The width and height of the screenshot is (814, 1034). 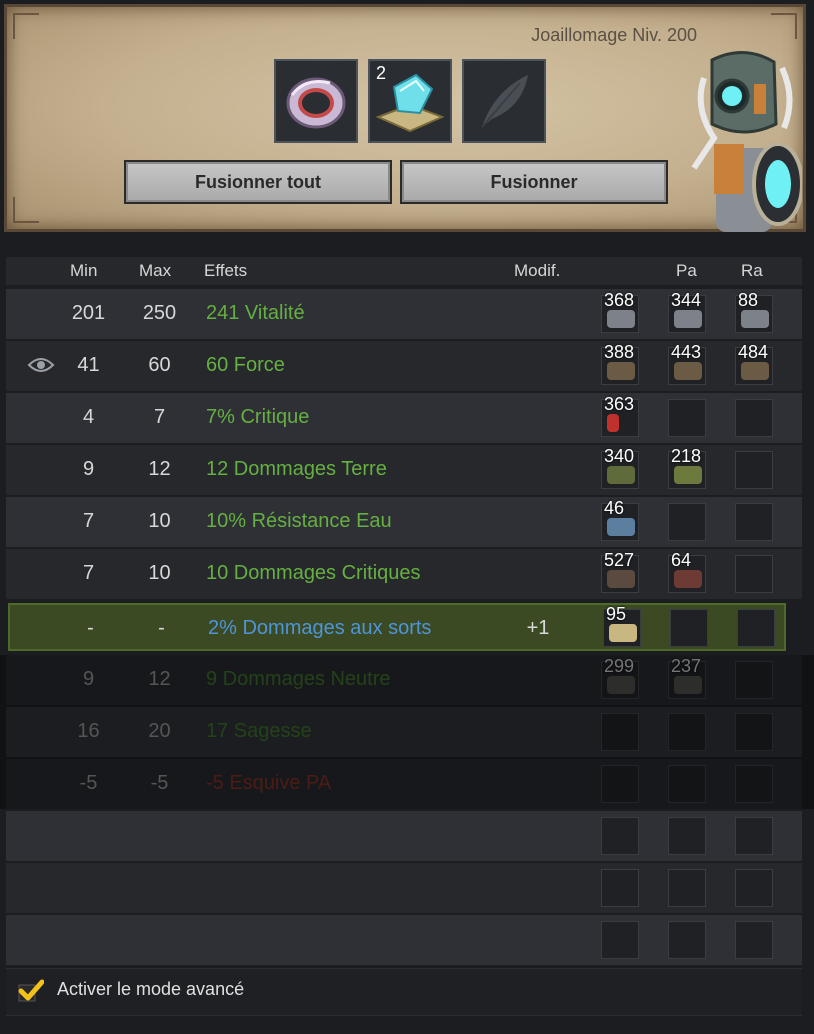 What do you see at coordinates (753, 352) in the screenshot?
I see `rune-count: 484` at bounding box center [753, 352].